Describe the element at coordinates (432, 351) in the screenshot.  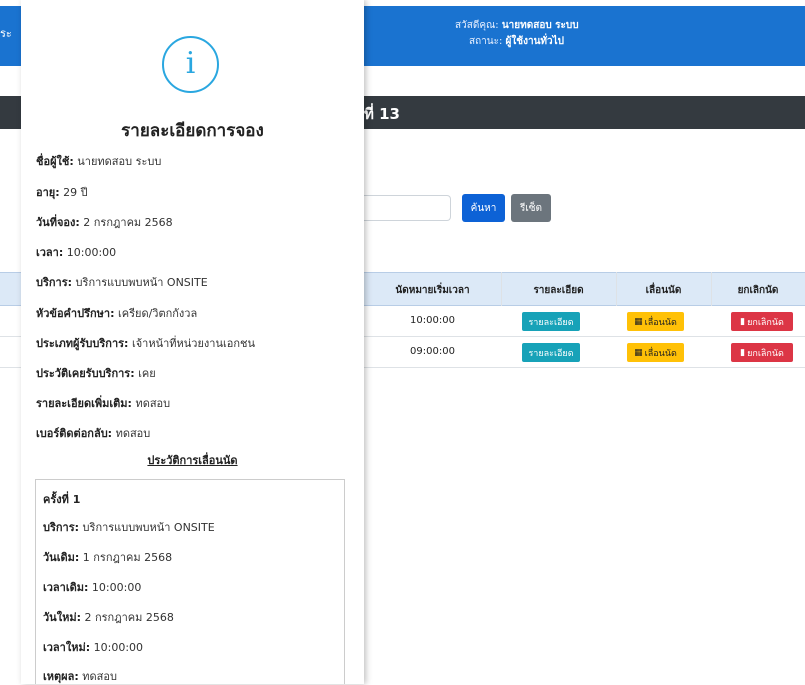
I see `row-time: 09:00:00` at that location.